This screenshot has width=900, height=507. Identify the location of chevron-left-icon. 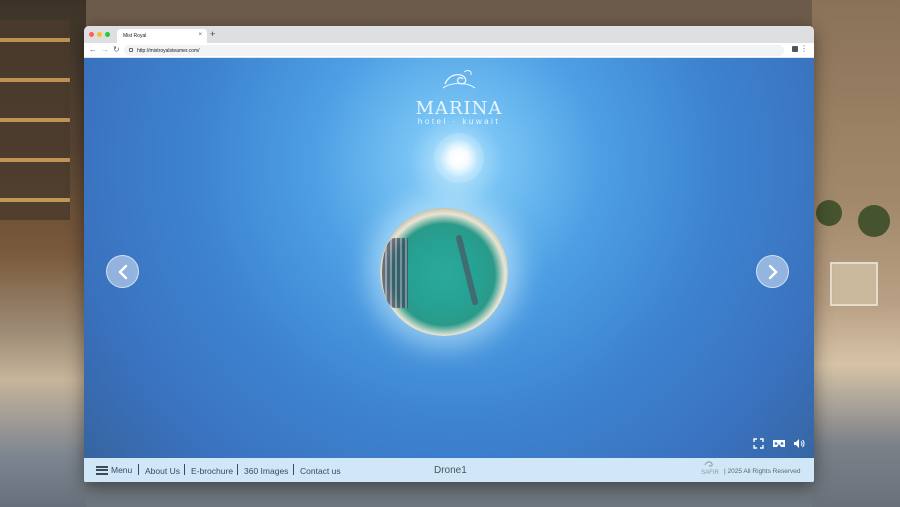
(122, 271).